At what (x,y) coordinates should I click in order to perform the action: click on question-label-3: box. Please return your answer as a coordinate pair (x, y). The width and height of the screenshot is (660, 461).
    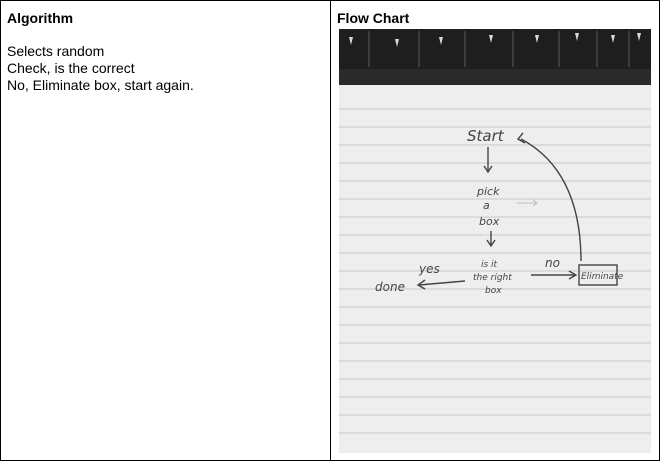
    Looking at the image, I should click on (493, 291).